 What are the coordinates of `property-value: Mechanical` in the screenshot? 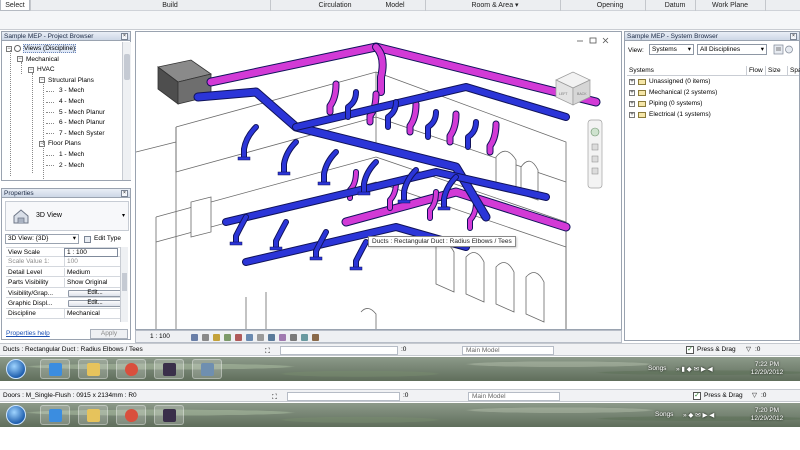 It's located at (91, 314).